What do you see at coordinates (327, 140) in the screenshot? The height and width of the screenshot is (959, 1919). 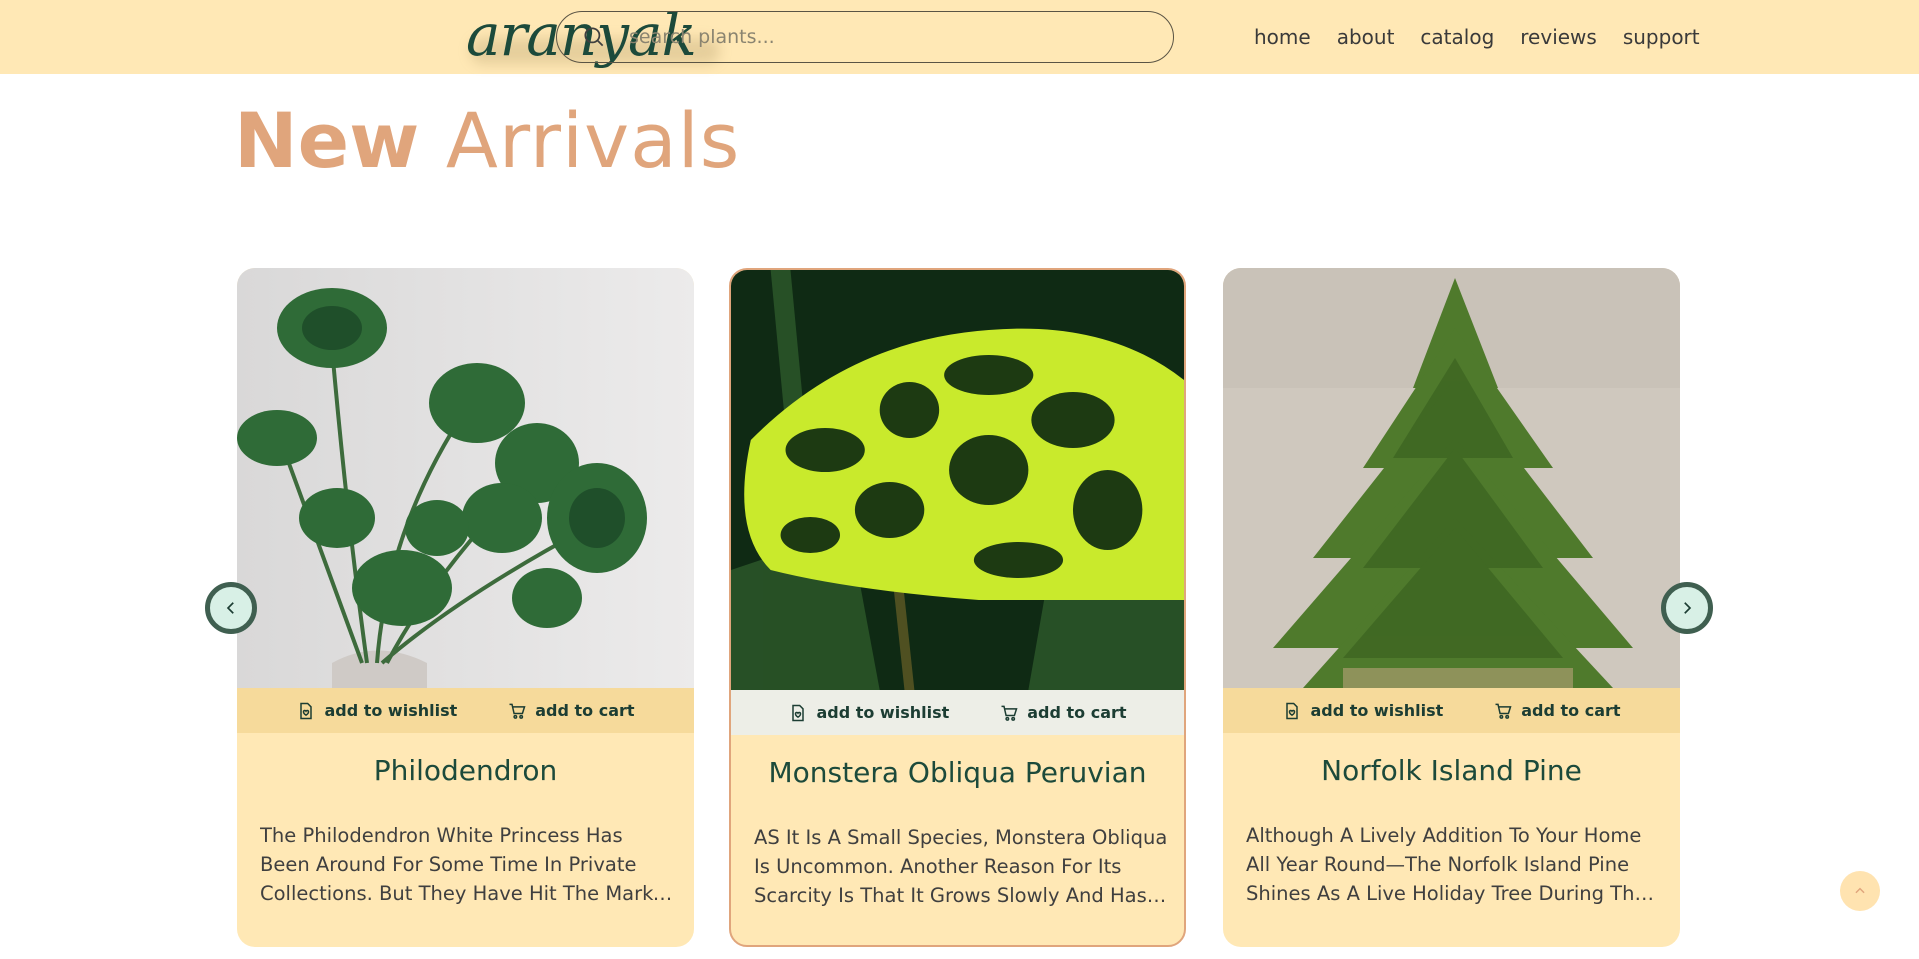 I see `page-title-bold: New` at bounding box center [327, 140].